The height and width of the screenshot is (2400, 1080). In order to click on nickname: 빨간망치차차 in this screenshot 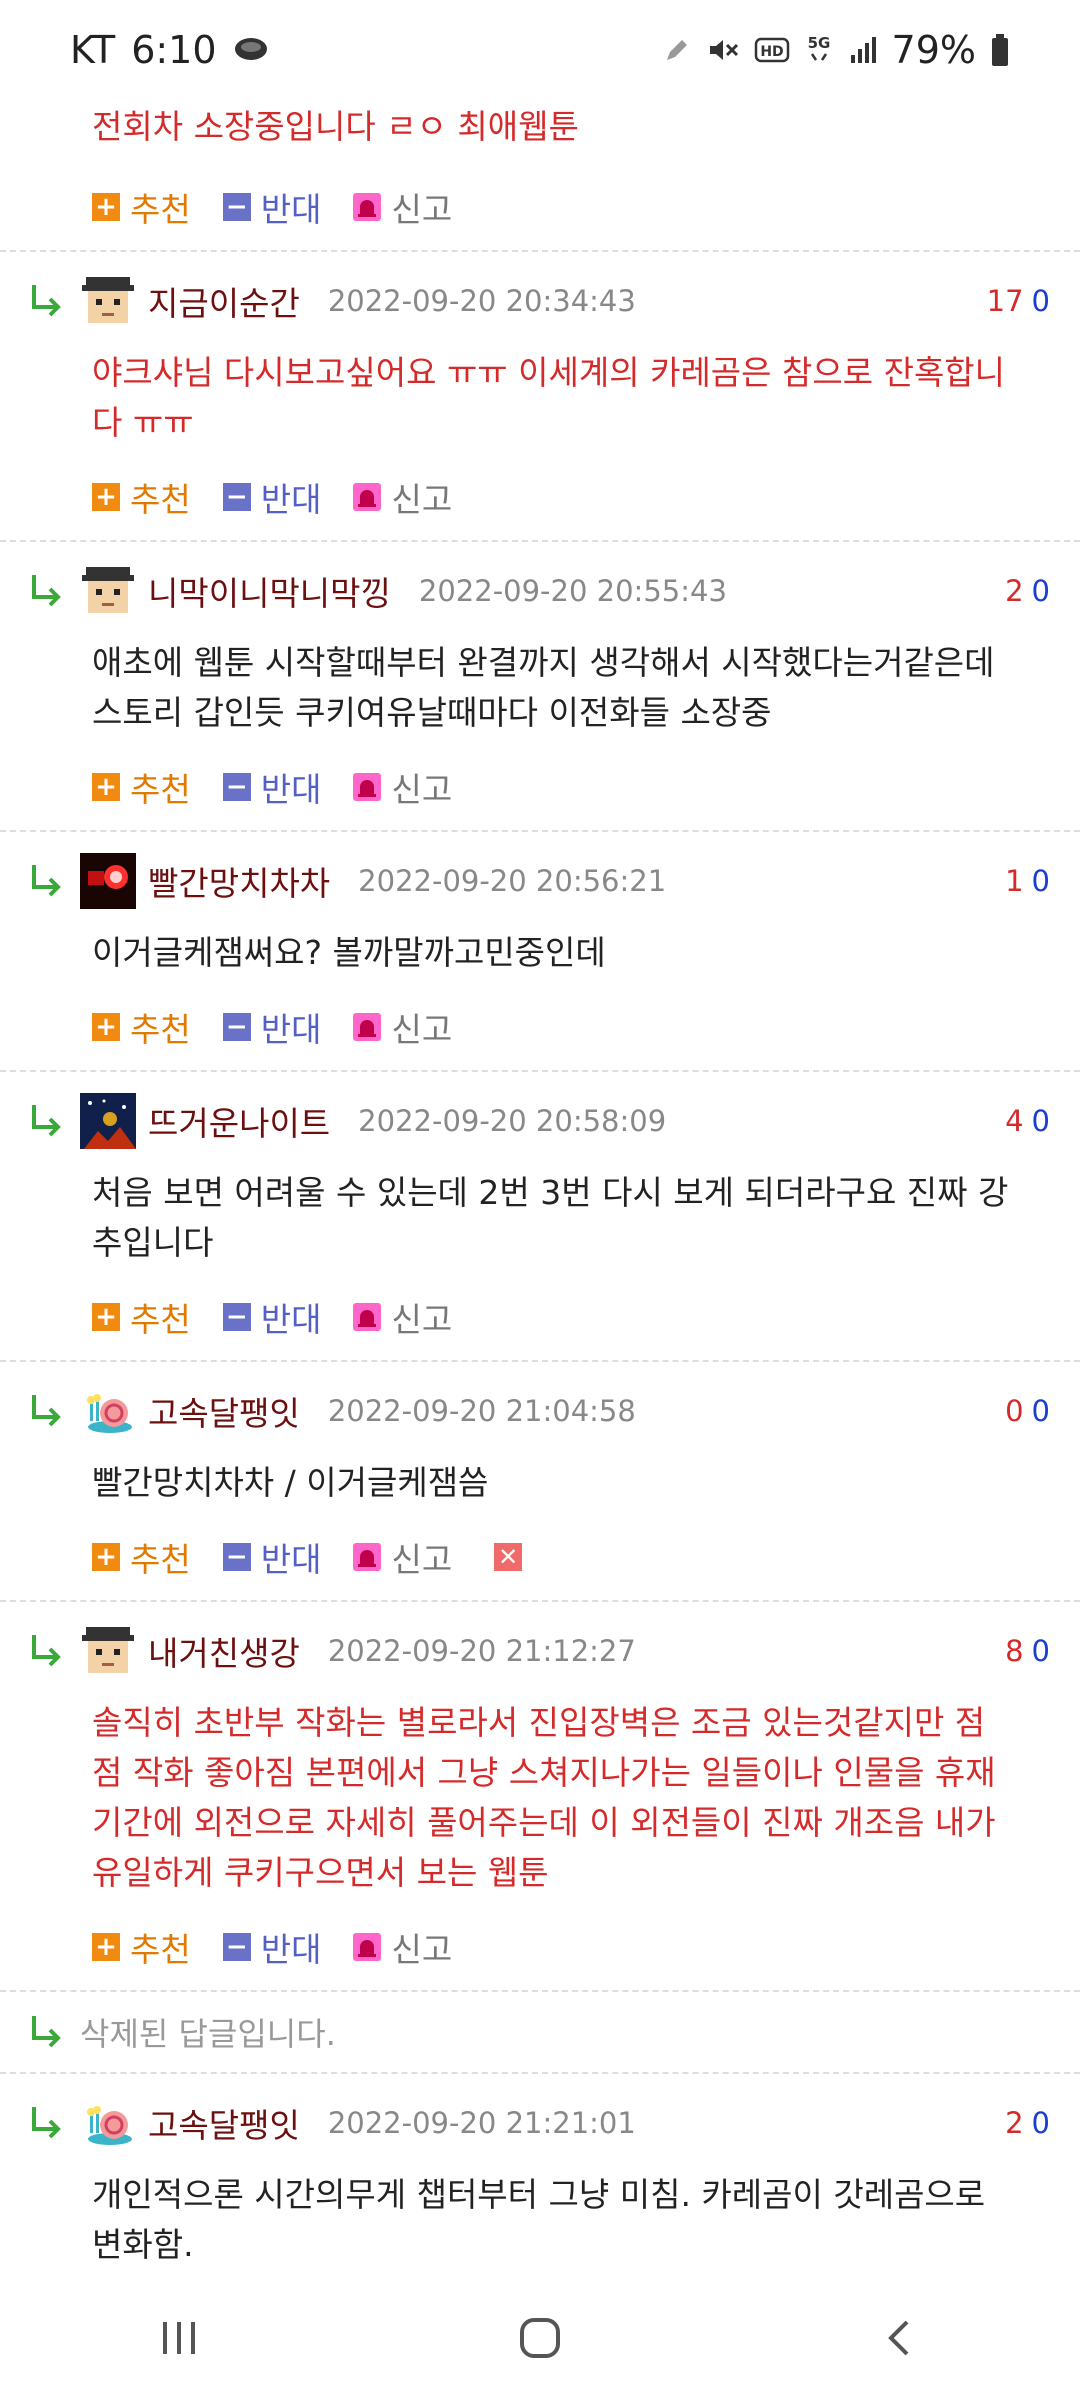, I will do `click(239, 881)`.